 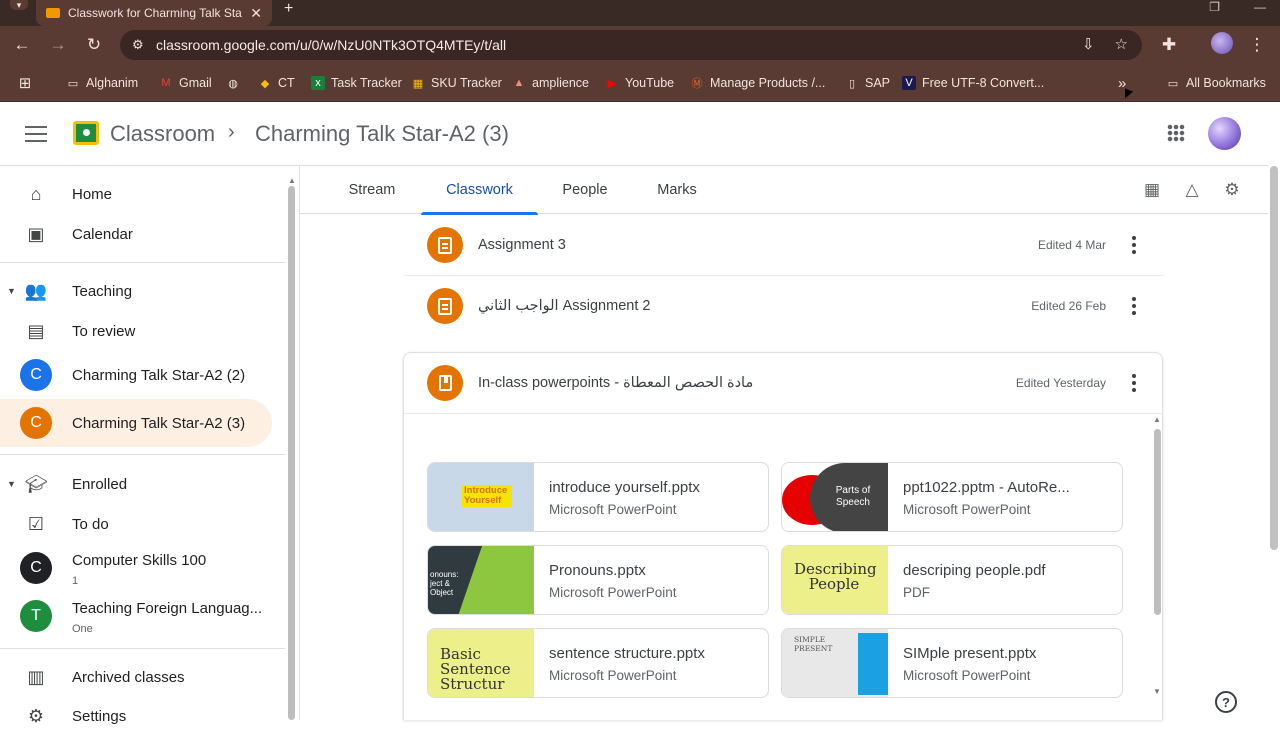 What do you see at coordinates (276, 83) in the screenshot?
I see `bookmark-ct: ◆ CT` at bounding box center [276, 83].